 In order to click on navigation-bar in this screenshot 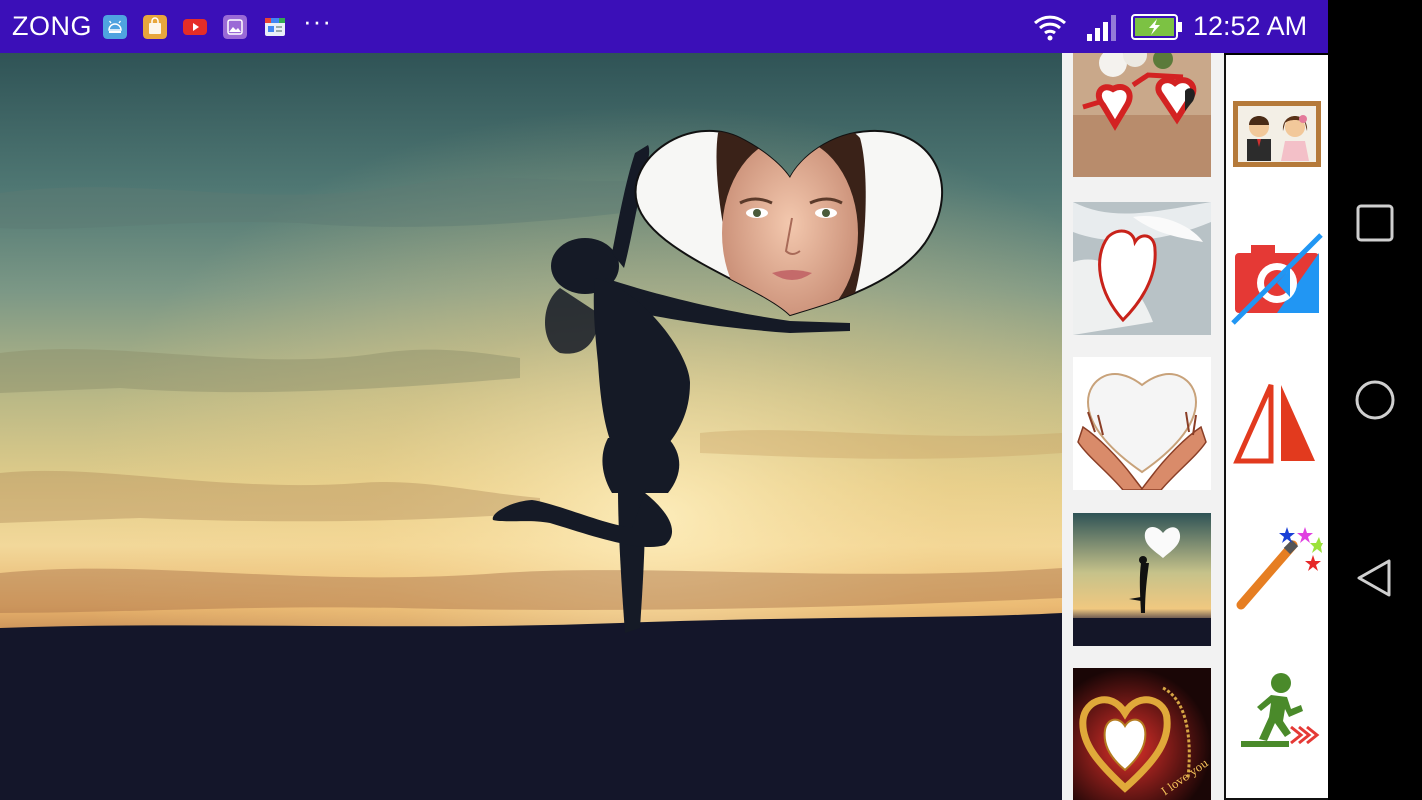, I will do `click(1375, 400)`.